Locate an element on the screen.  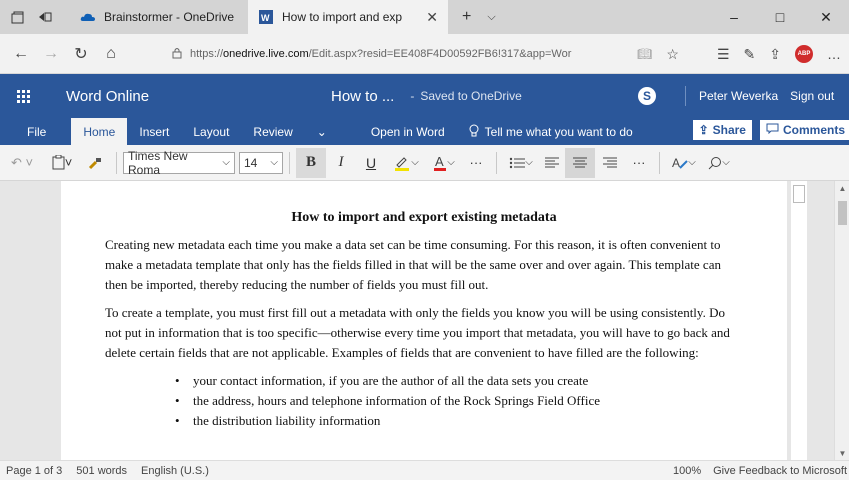
zoom-level: 100% is located at coordinates (687, 471).